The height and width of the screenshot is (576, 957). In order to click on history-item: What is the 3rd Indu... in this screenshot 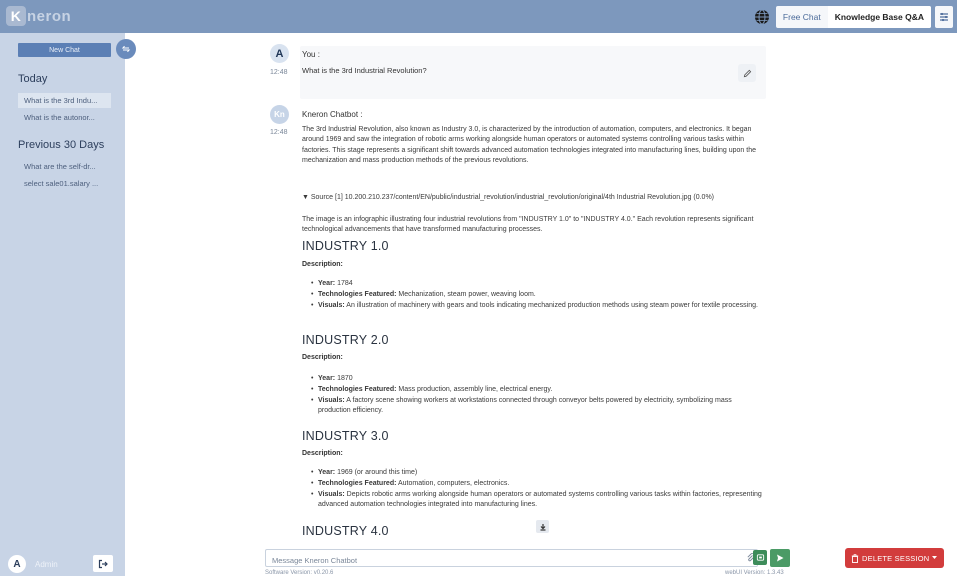, I will do `click(64, 100)`.